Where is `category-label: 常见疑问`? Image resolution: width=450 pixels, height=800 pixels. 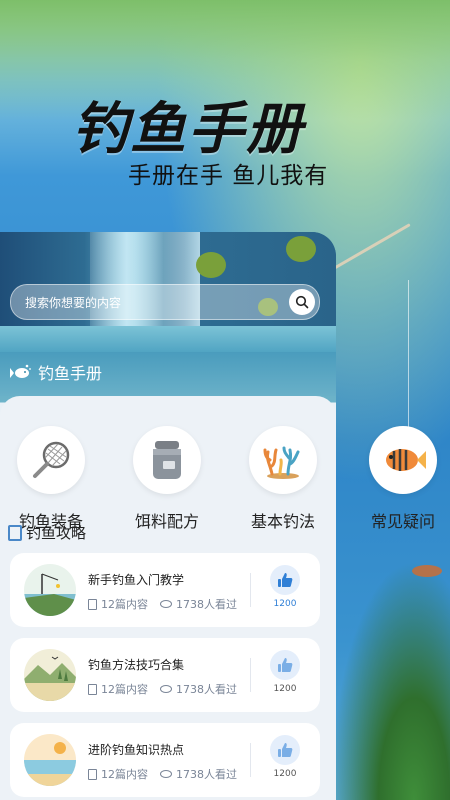
category-label: 常见疑问 is located at coordinates (402, 521).